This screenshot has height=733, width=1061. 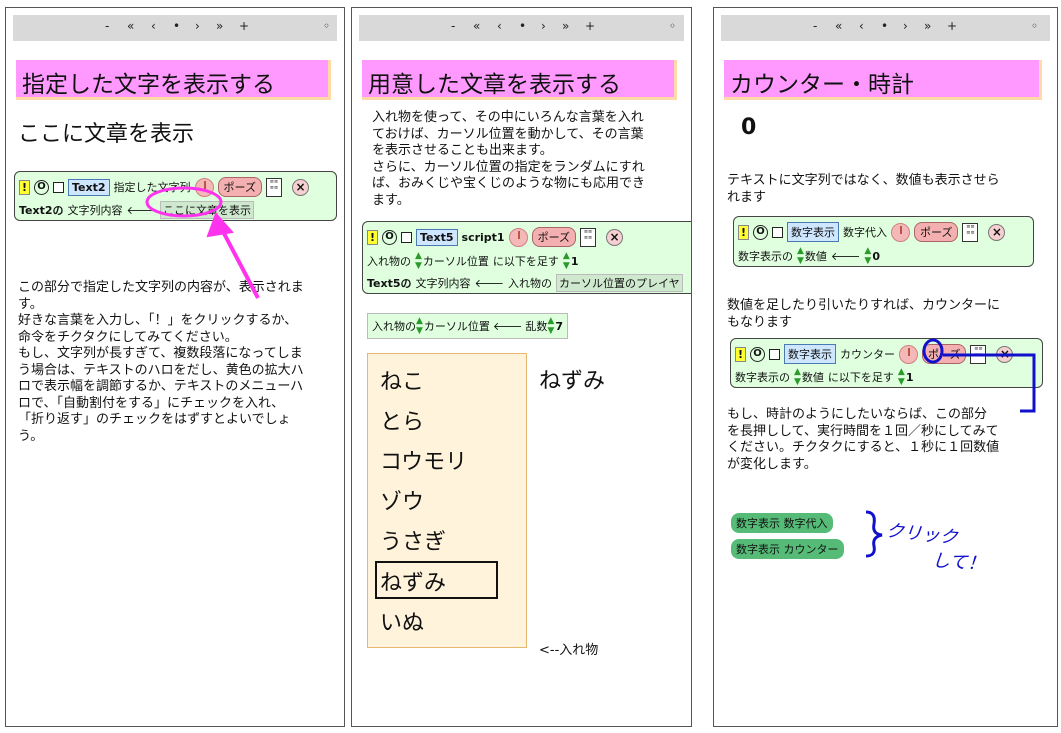 What do you see at coordinates (559, 326) in the screenshot?
I see `number-value: 7` at bounding box center [559, 326].